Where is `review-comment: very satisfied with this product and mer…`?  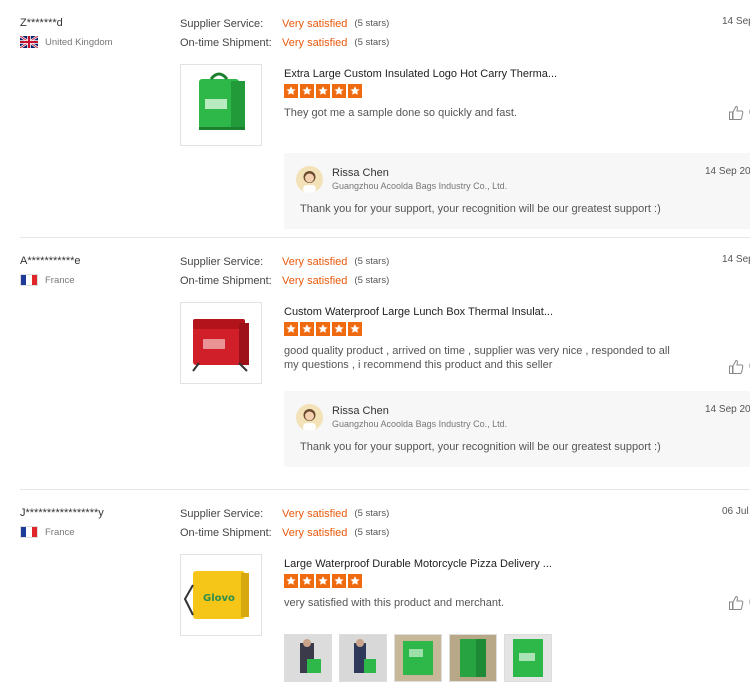 review-comment: very satisfied with this product and mer… is located at coordinates (394, 603).